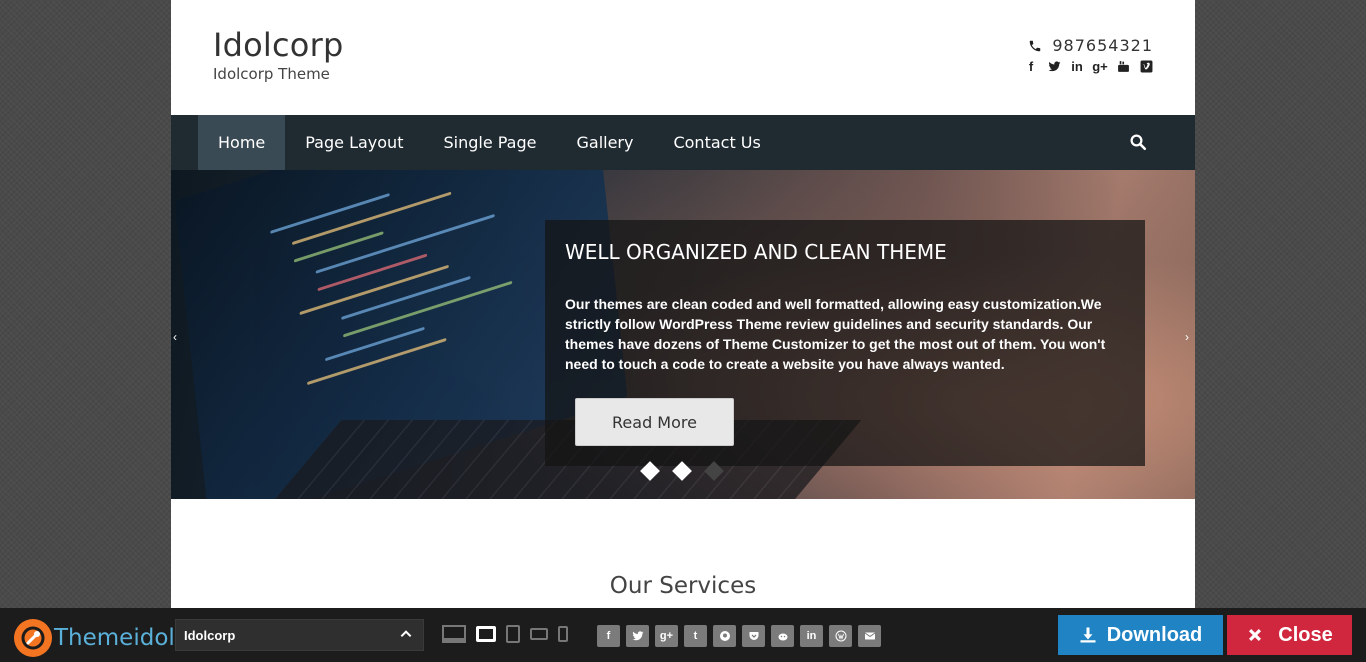  What do you see at coordinates (1189, 337) in the screenshot?
I see `slider-next-arrow: ›` at bounding box center [1189, 337].